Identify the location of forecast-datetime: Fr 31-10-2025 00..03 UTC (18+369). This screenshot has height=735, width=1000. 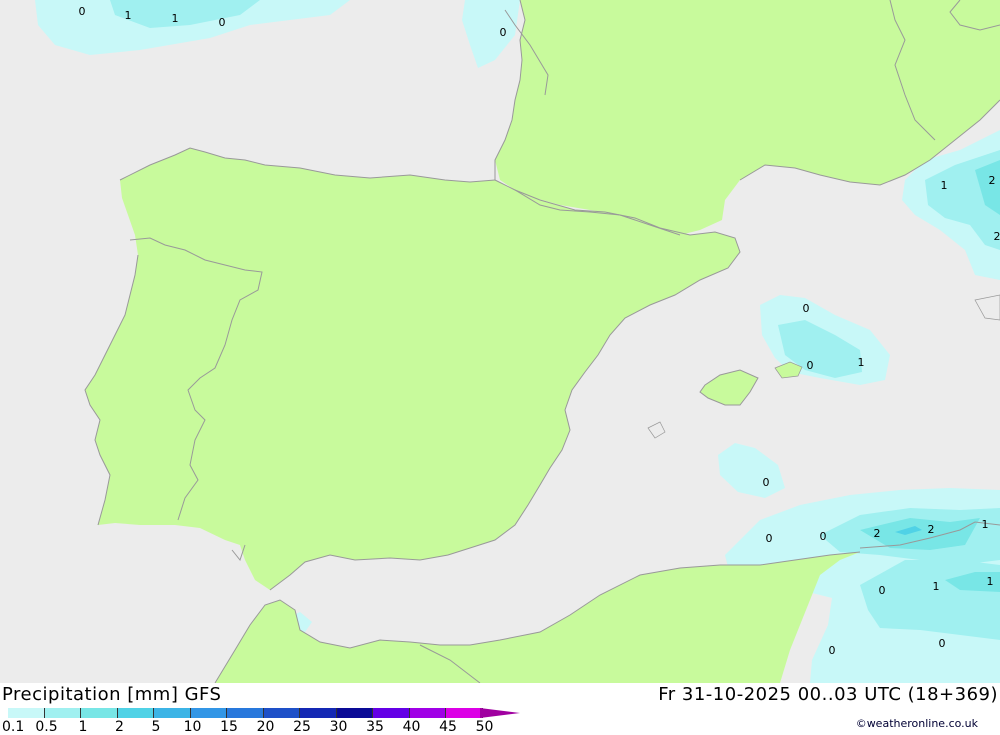
(828, 694).